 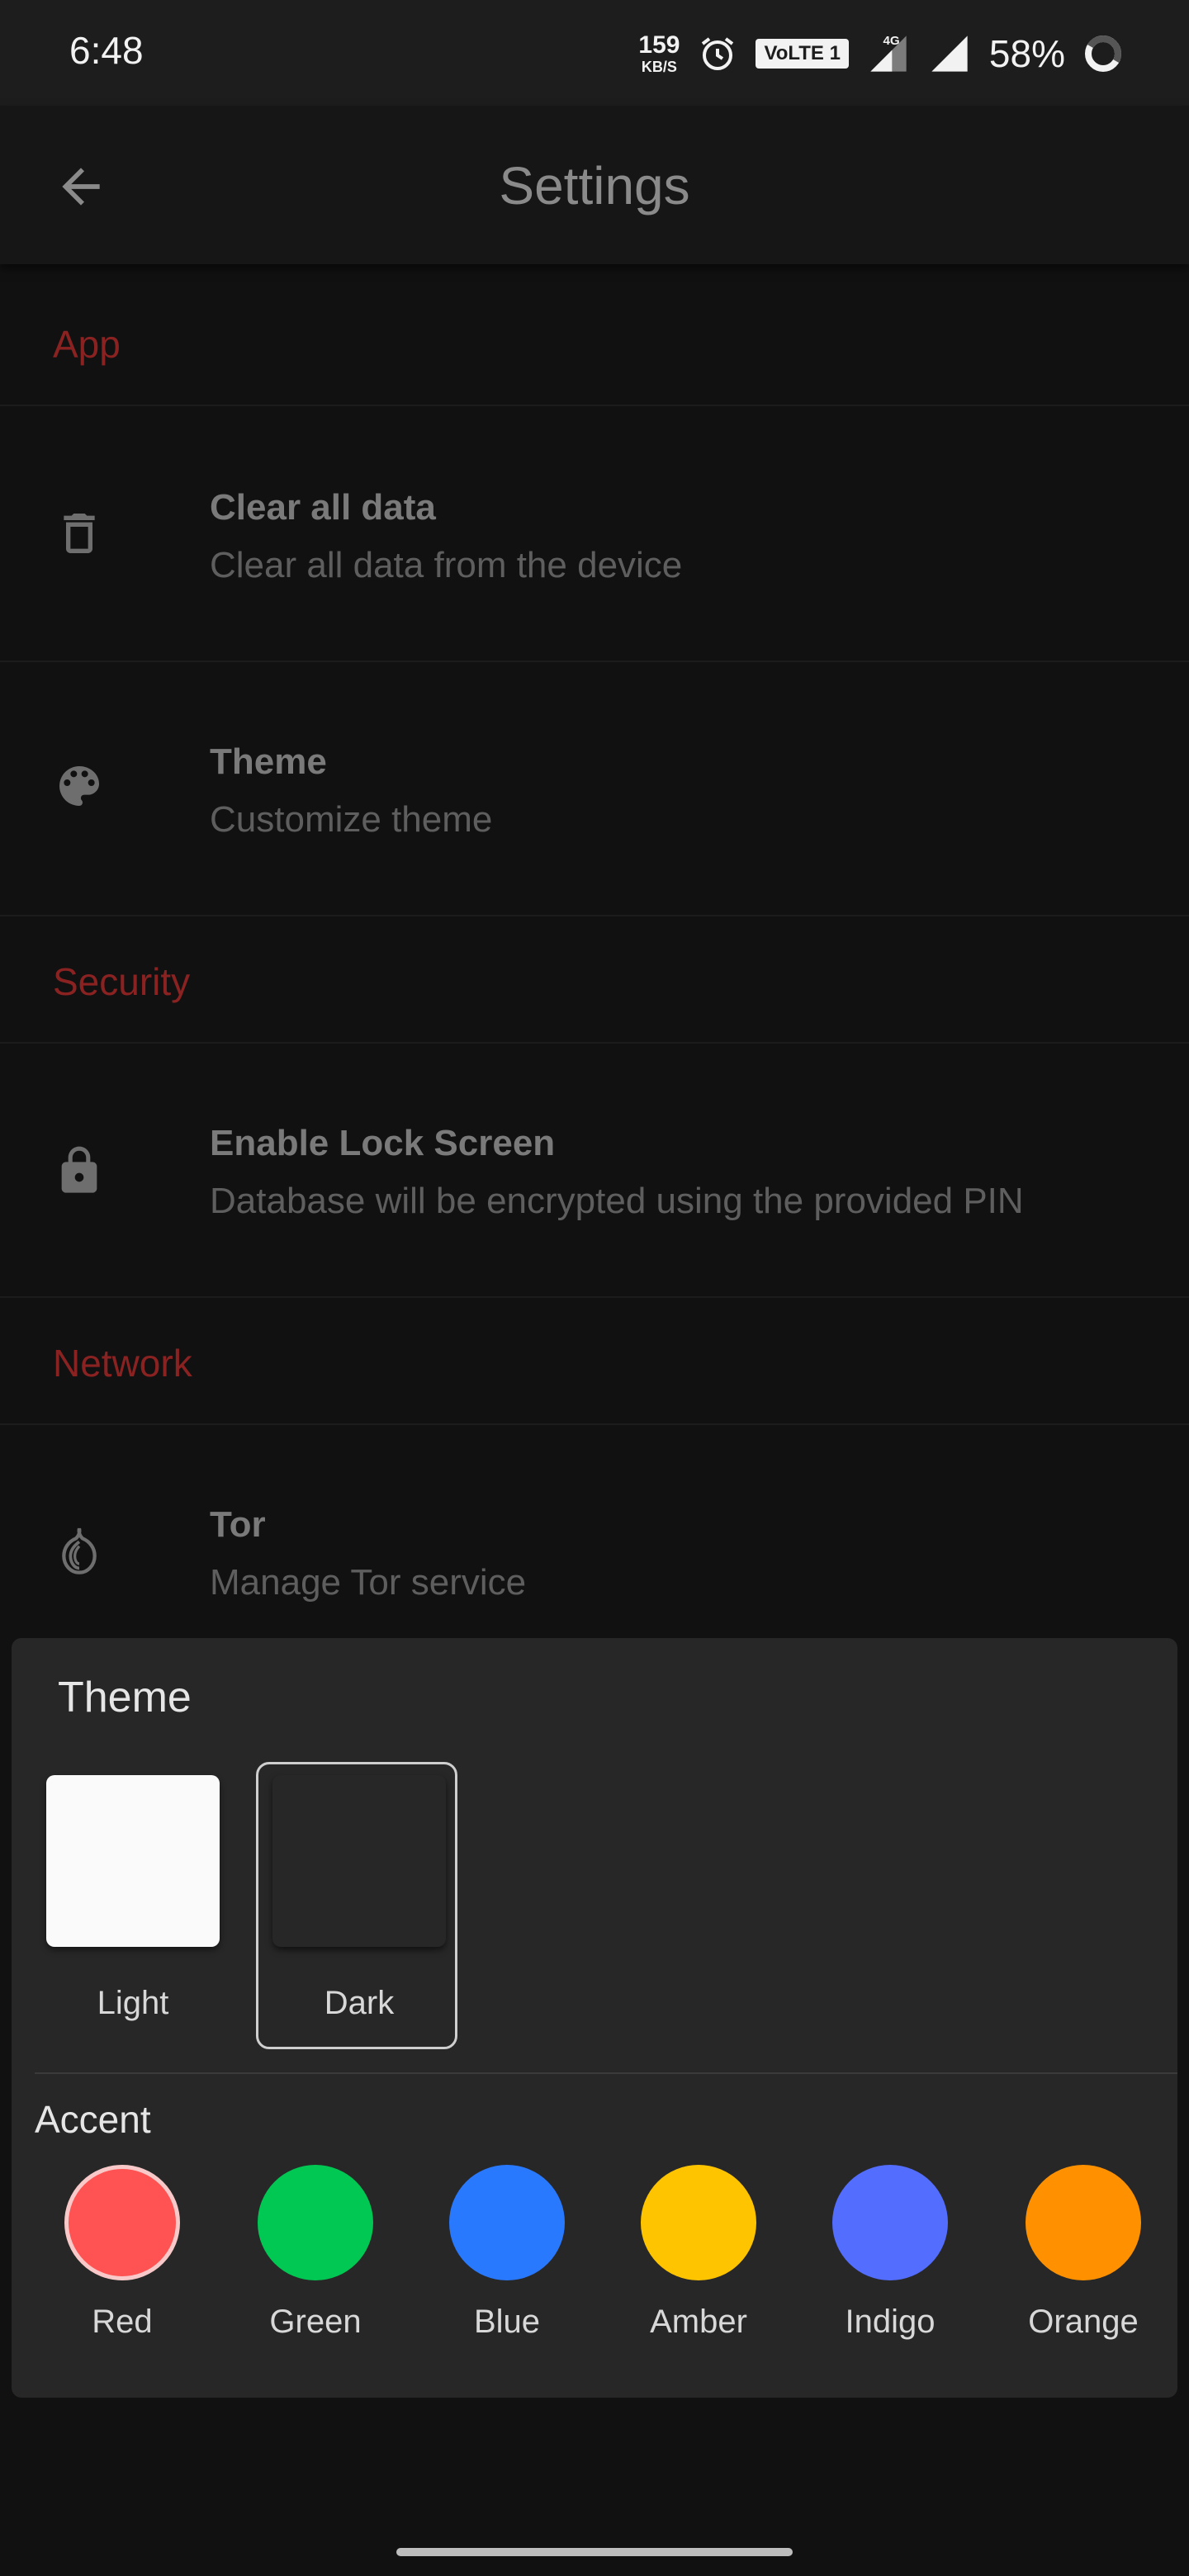 What do you see at coordinates (891, 41) in the screenshot?
I see `network-type: 4G` at bounding box center [891, 41].